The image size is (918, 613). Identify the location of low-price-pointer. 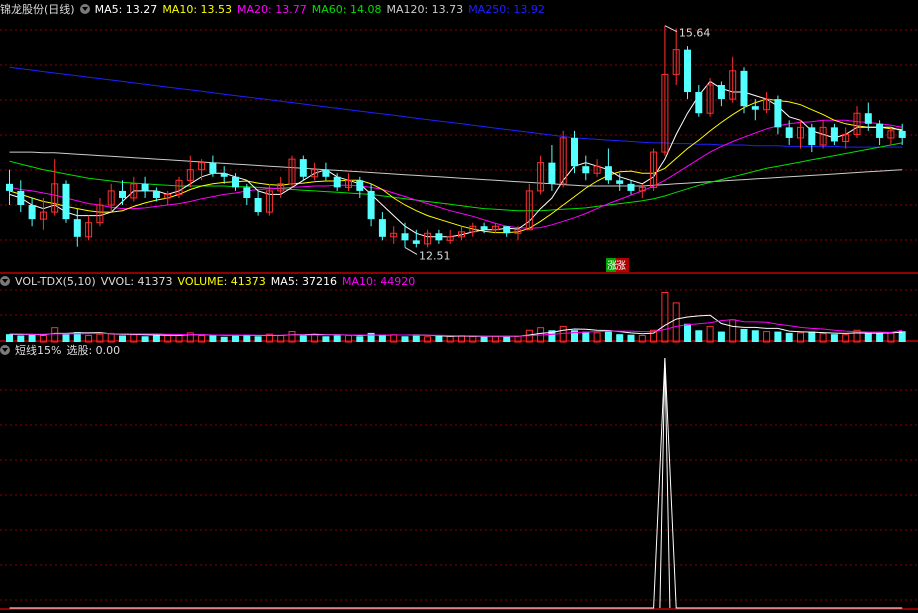
(411, 250).